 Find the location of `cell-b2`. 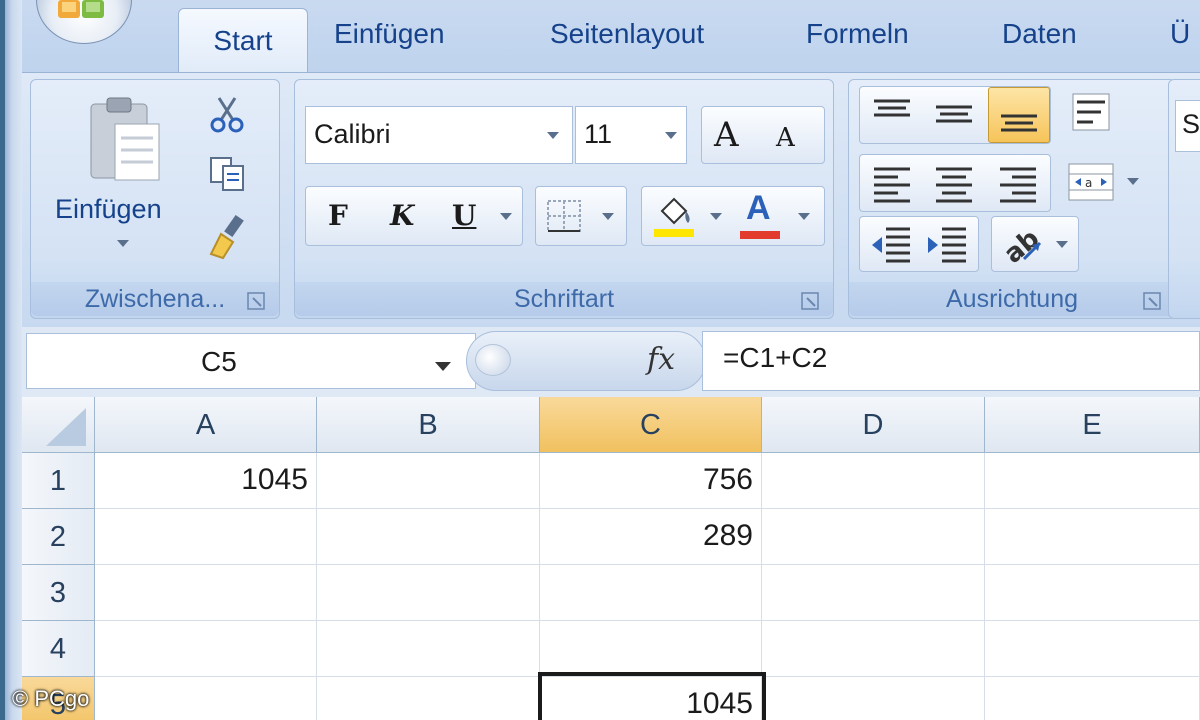

cell-b2 is located at coordinates (428, 537).